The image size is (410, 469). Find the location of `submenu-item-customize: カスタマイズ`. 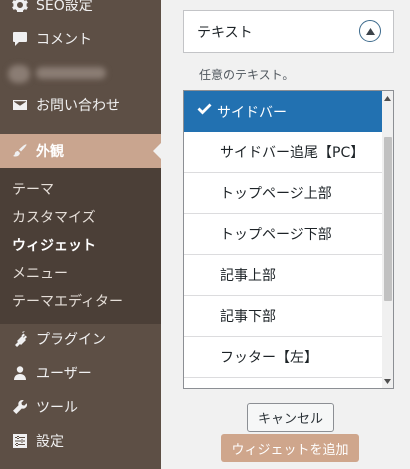

submenu-item-customize: カスタマイズ is located at coordinates (54, 217).